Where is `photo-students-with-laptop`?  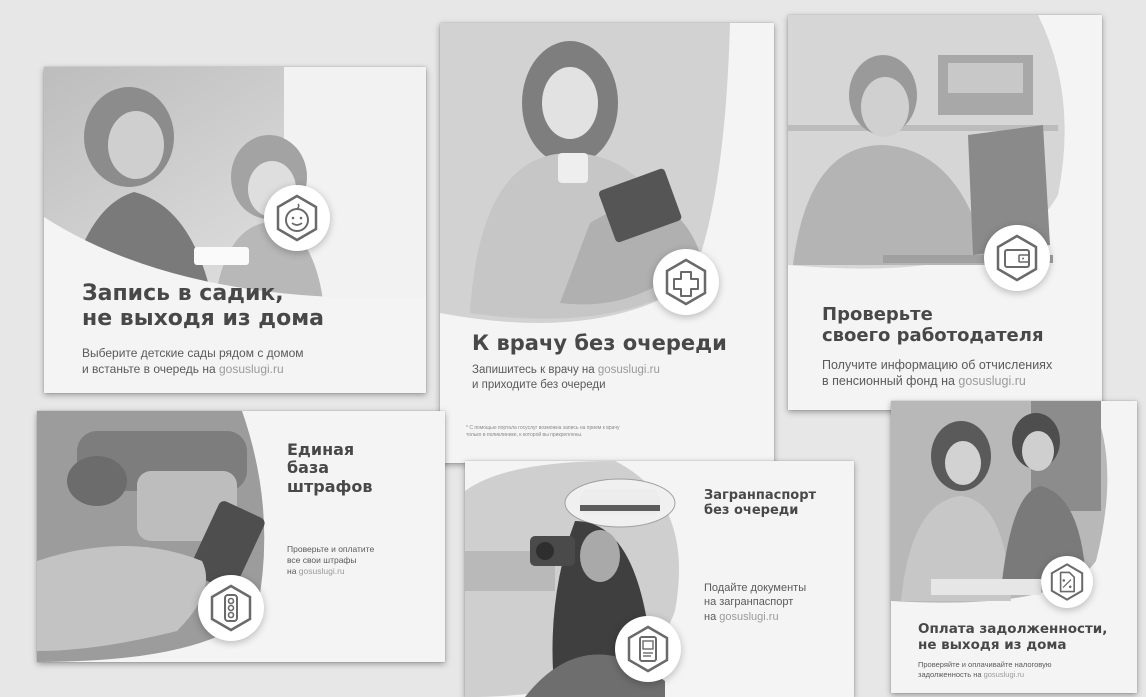
photo-students-with-laptop is located at coordinates (1014, 506).